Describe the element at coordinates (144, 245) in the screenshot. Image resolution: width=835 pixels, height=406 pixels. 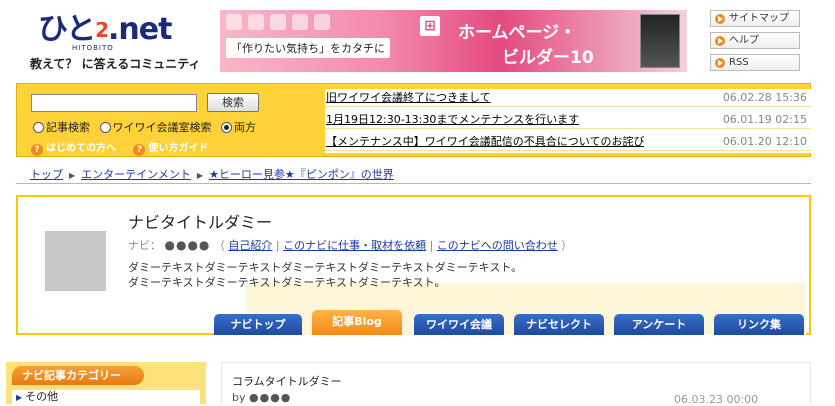
I see `navi-meta-label: ナビ：` at that location.